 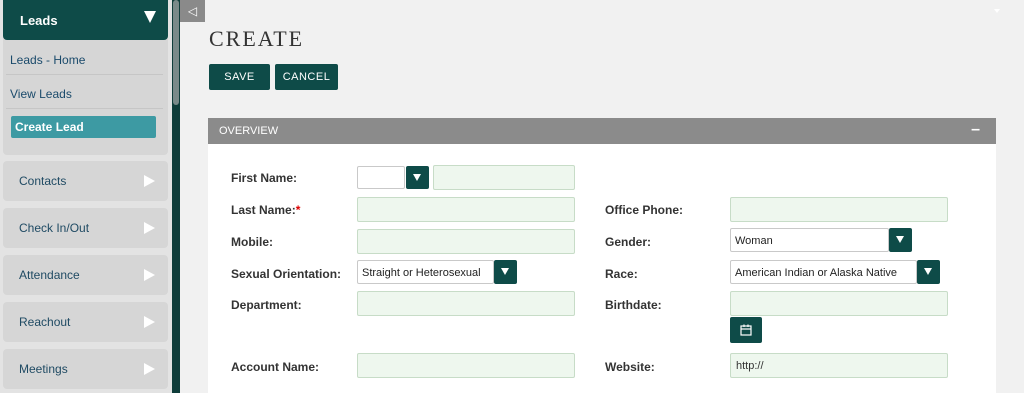 I want to click on sidebar-subitem-create-lead: Create Lead, so click(x=83, y=127).